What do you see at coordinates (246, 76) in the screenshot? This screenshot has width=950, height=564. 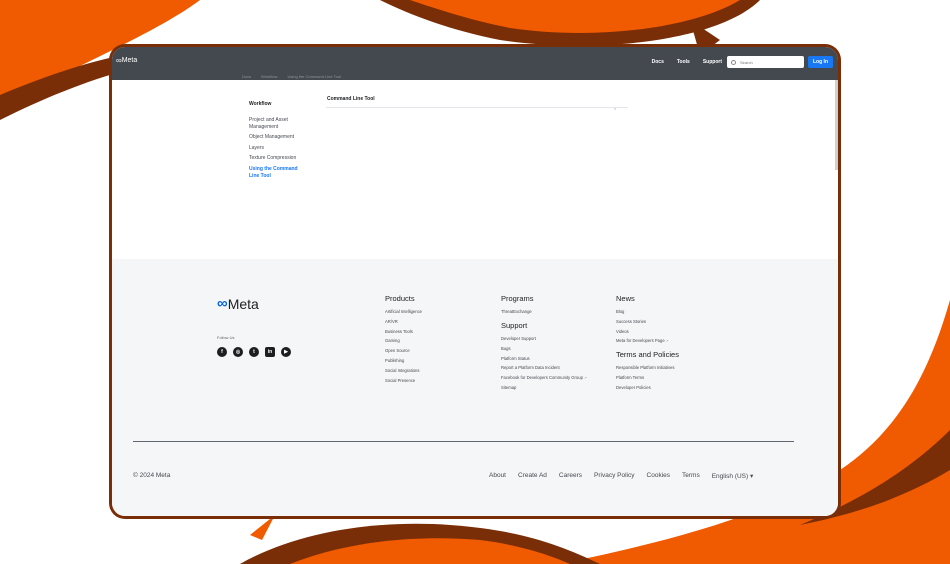 I see `breadcrumb-item: Docs` at bounding box center [246, 76].